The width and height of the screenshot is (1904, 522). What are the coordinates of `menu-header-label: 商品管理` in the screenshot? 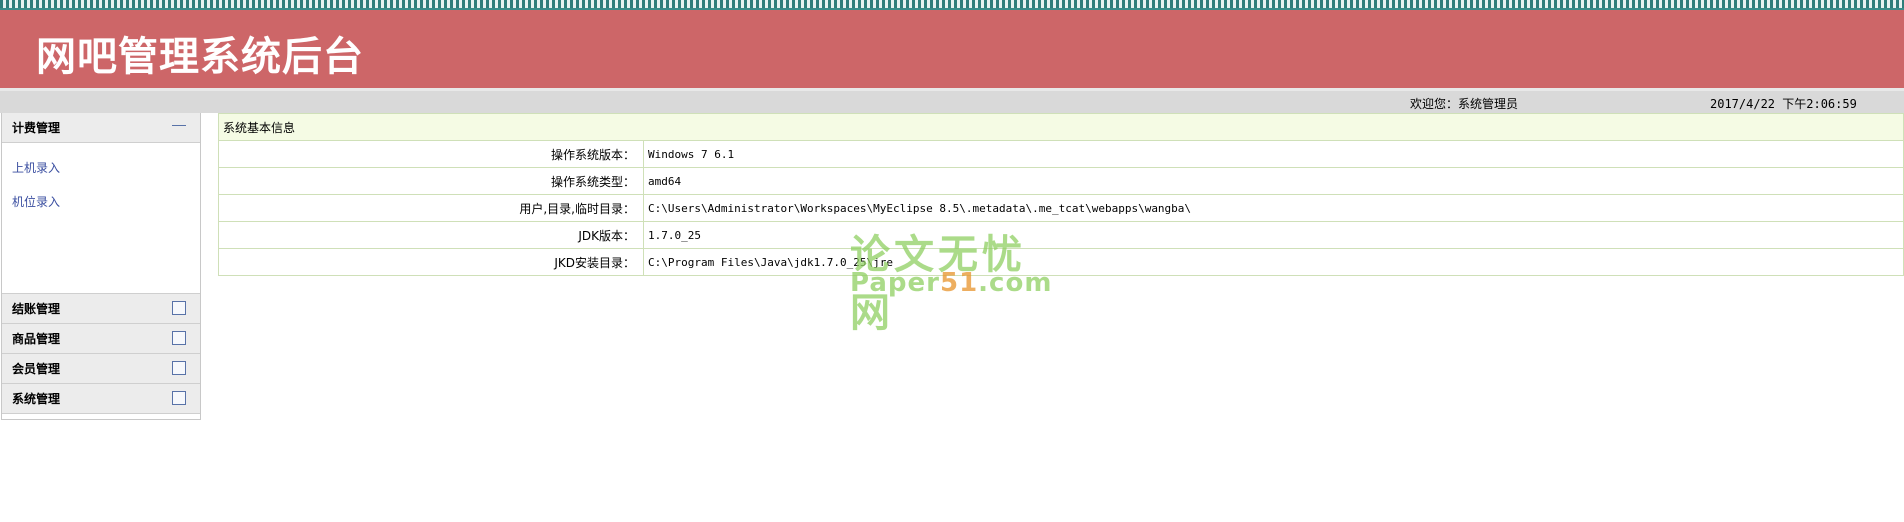 It's located at (36, 339).